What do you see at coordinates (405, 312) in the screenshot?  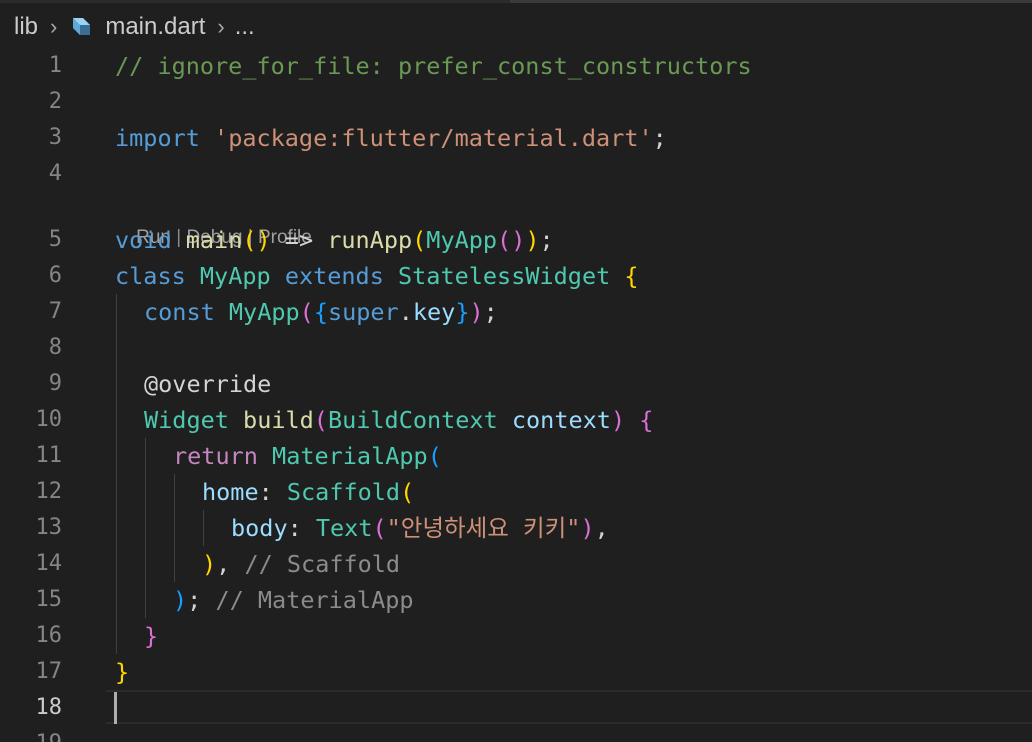 I see `code-token: .` at bounding box center [405, 312].